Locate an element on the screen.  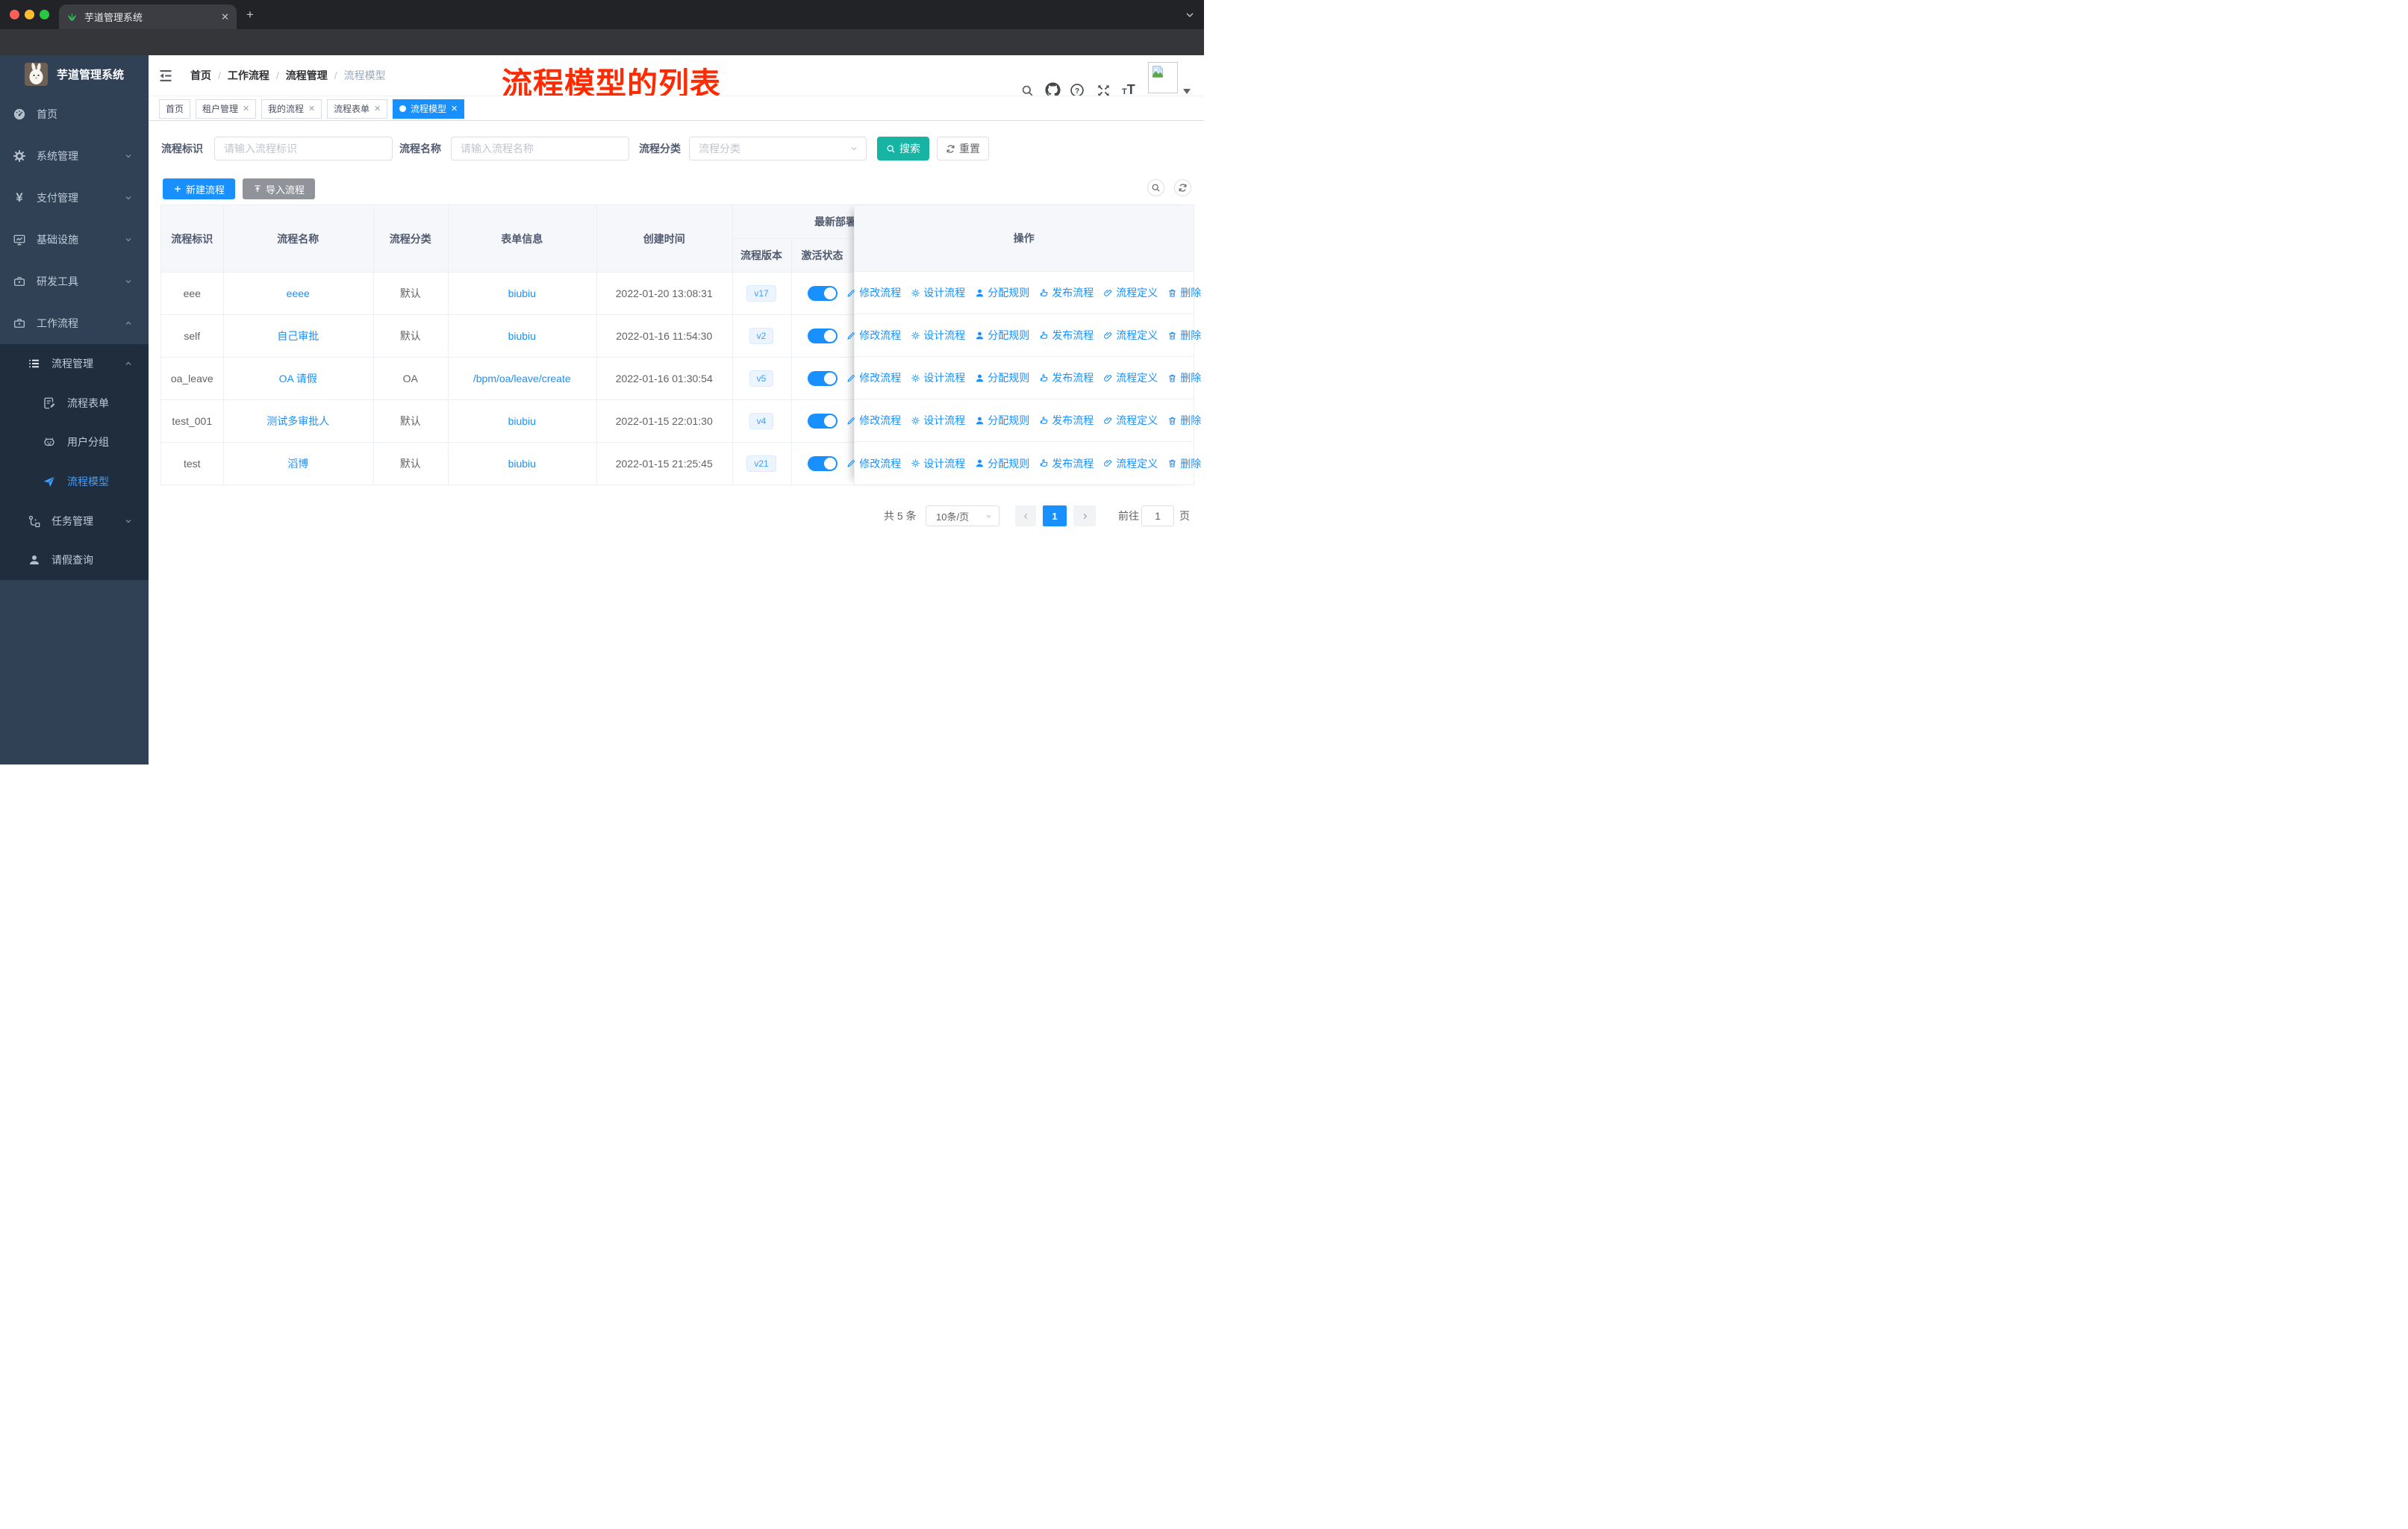
cell-name-link: 测试多审批人 is located at coordinates (298, 421).